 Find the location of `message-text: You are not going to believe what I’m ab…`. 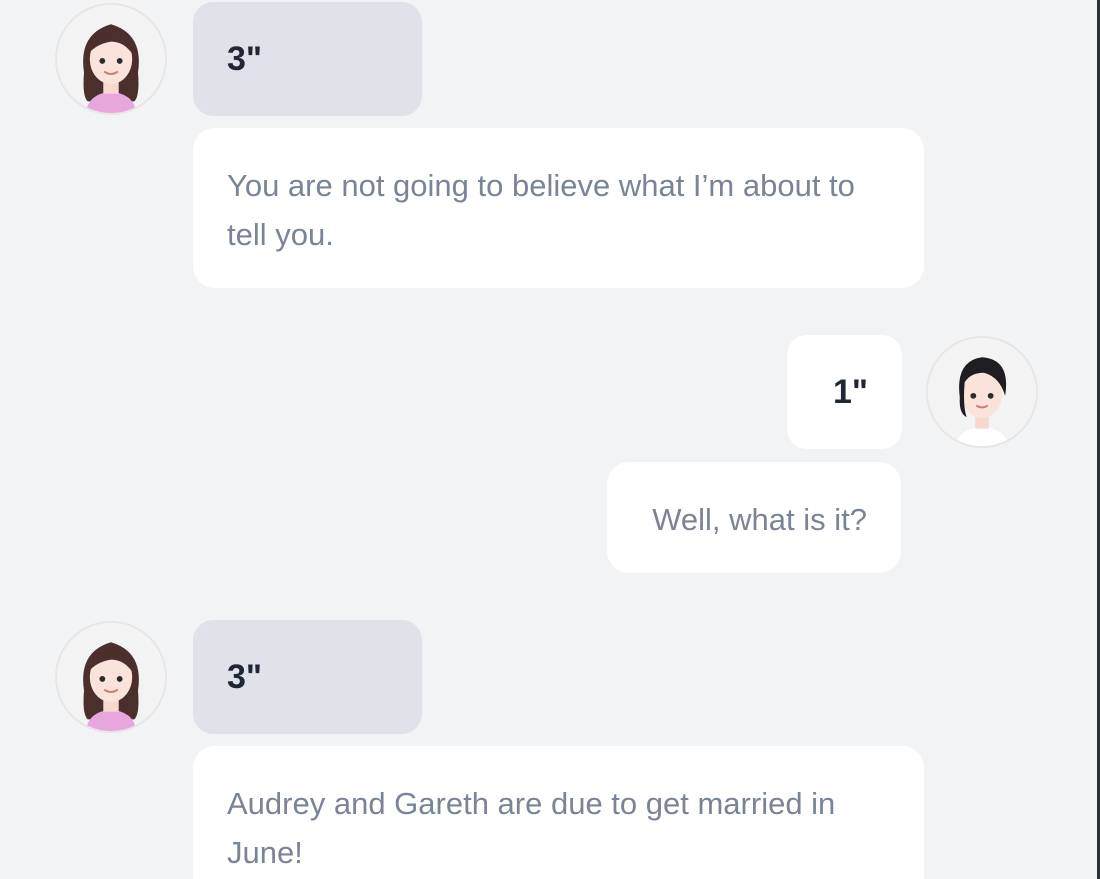

message-text: You are not going to believe what I’m ab… is located at coordinates (541, 210).